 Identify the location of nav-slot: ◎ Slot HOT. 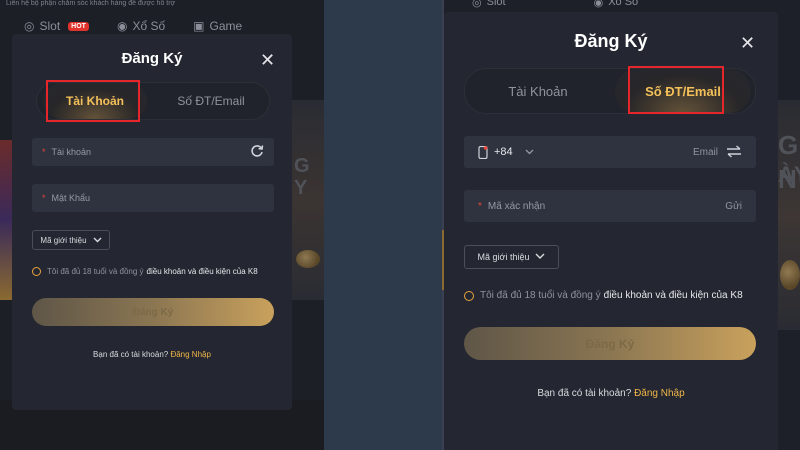
(56, 26).